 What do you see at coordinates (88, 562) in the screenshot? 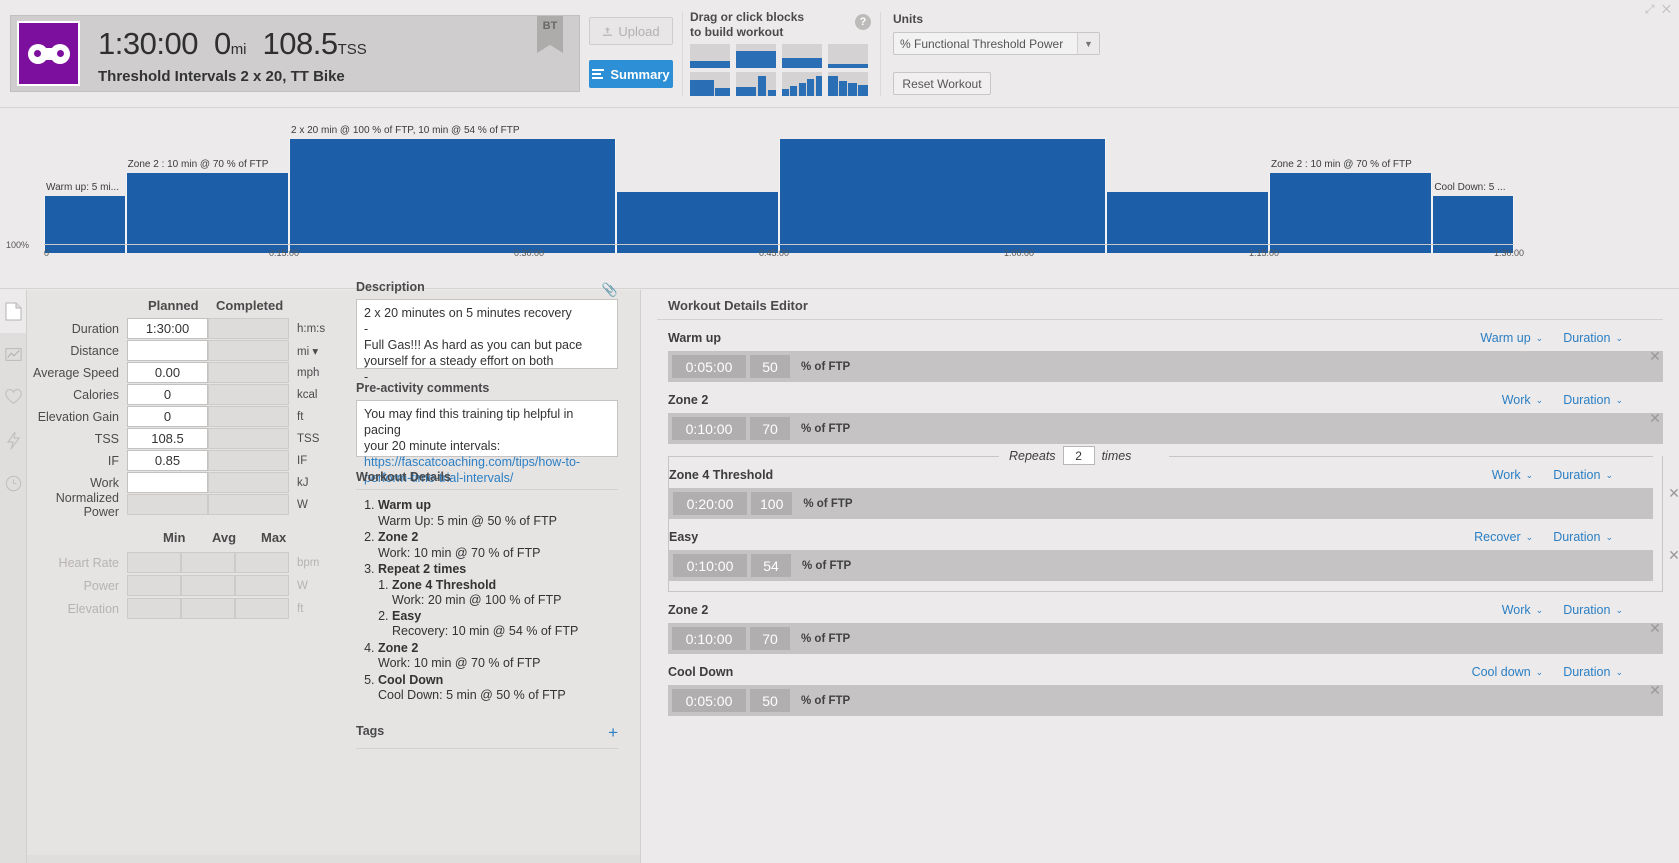
I see `mam-label: Heart Rate` at bounding box center [88, 562].